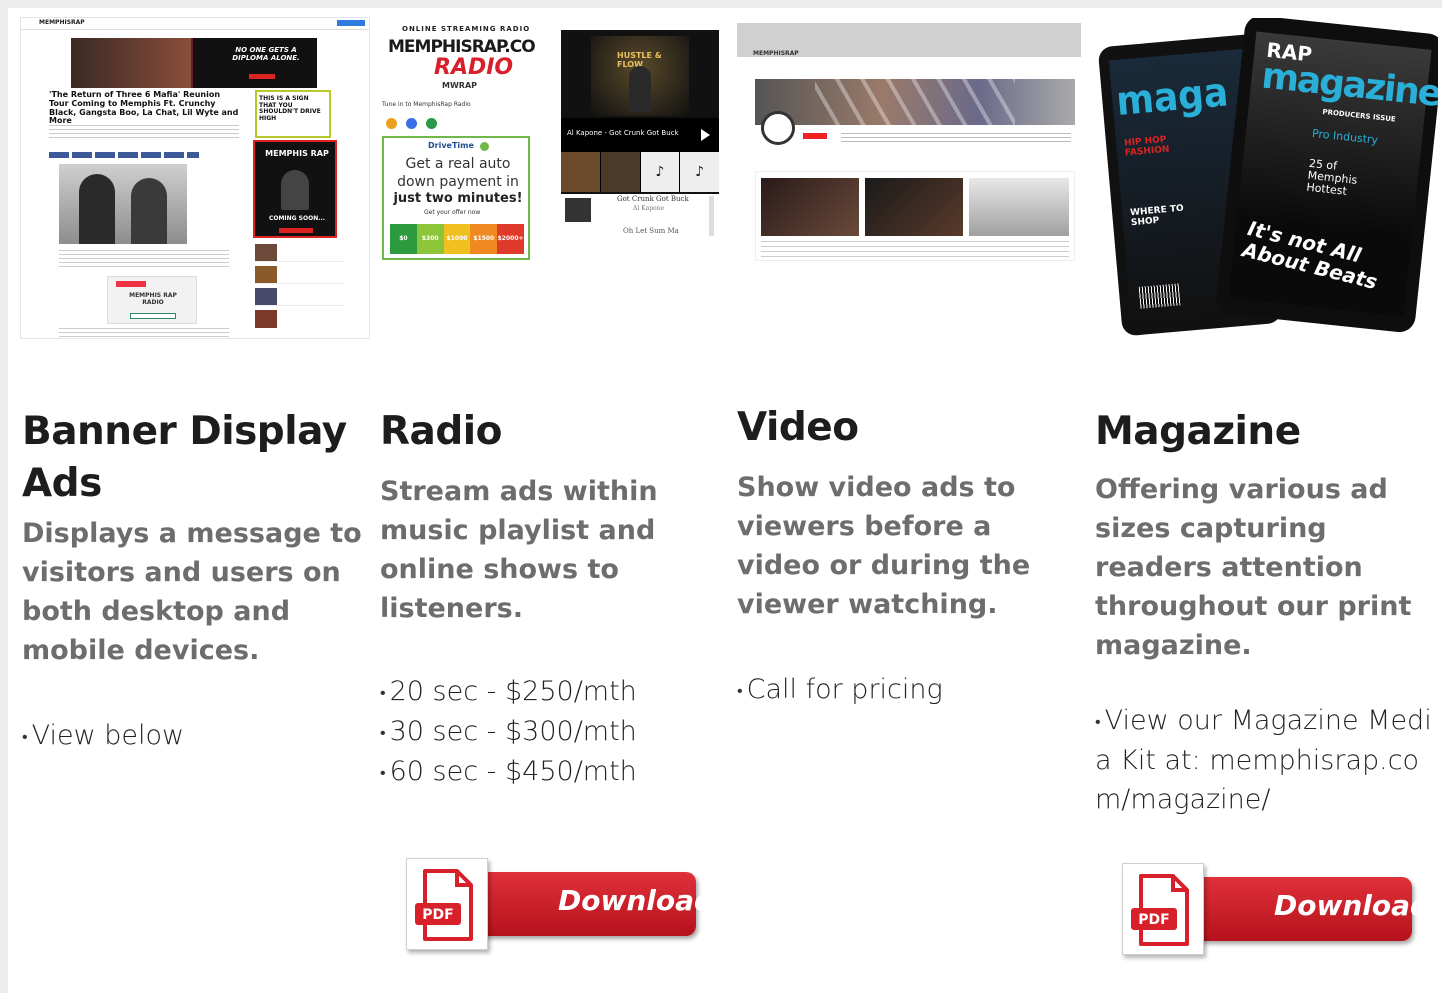  I want to click on drivetime-cta: Get your offer now, so click(452, 212).